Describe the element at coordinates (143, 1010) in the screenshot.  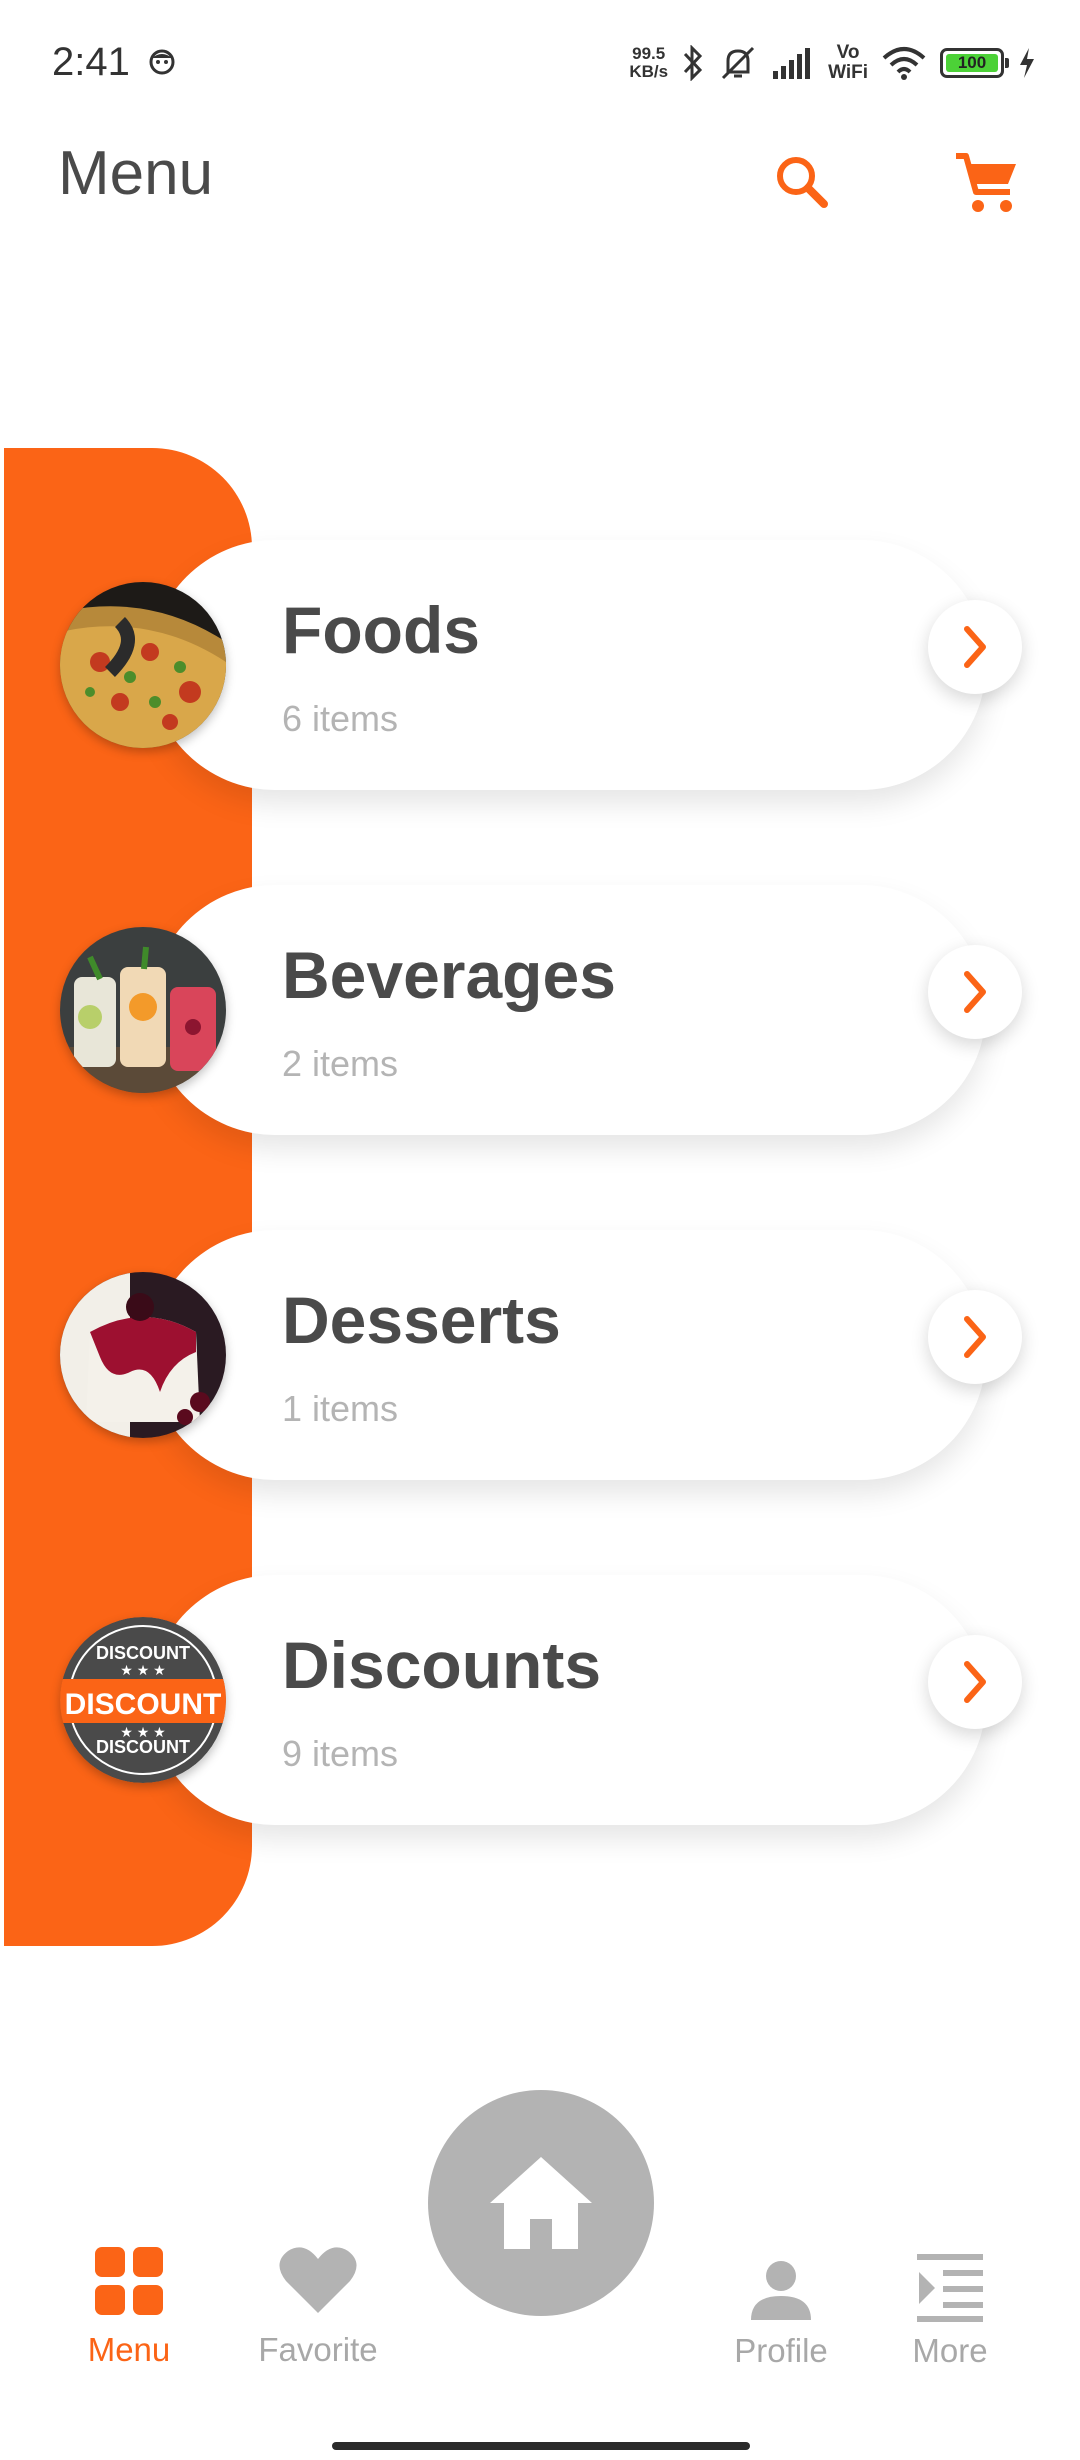
I see `drinks-image` at that location.